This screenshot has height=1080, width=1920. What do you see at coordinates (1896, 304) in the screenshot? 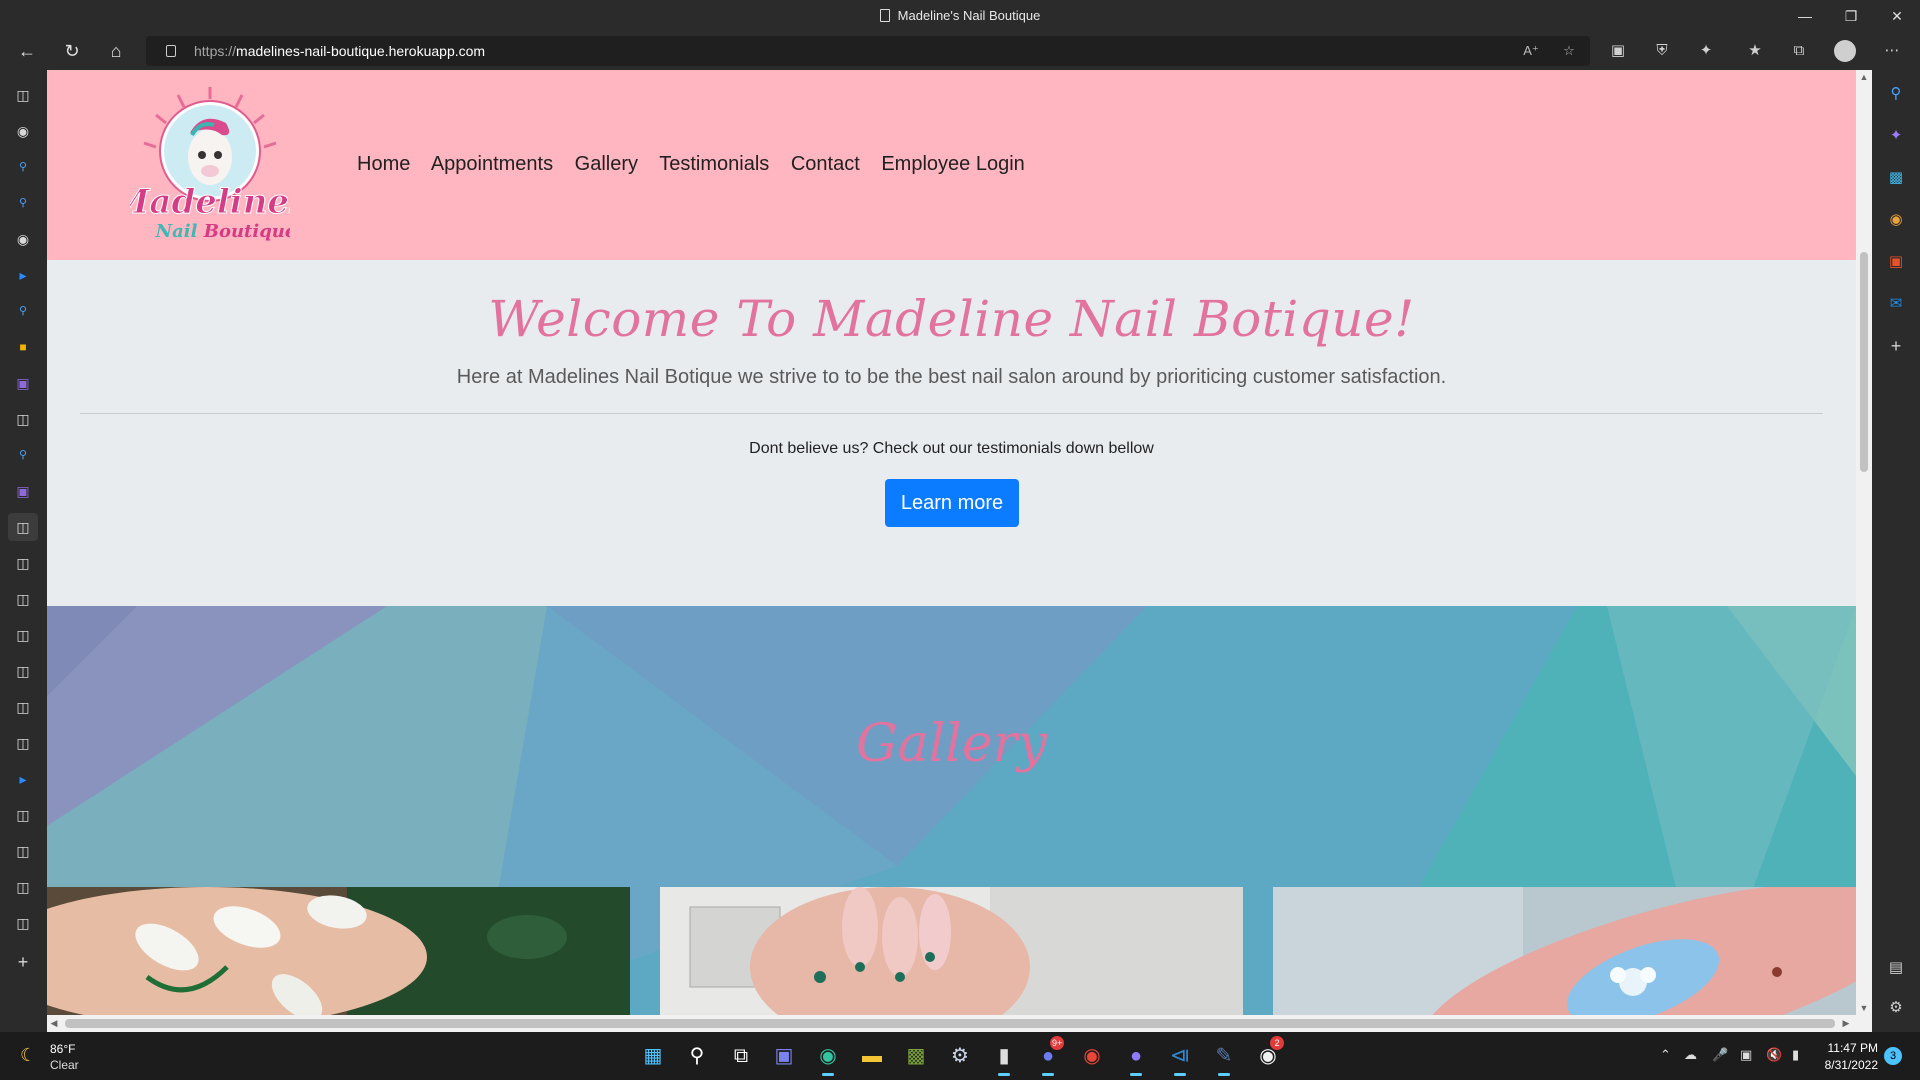
I see `outlook-icon: ✉` at bounding box center [1896, 304].